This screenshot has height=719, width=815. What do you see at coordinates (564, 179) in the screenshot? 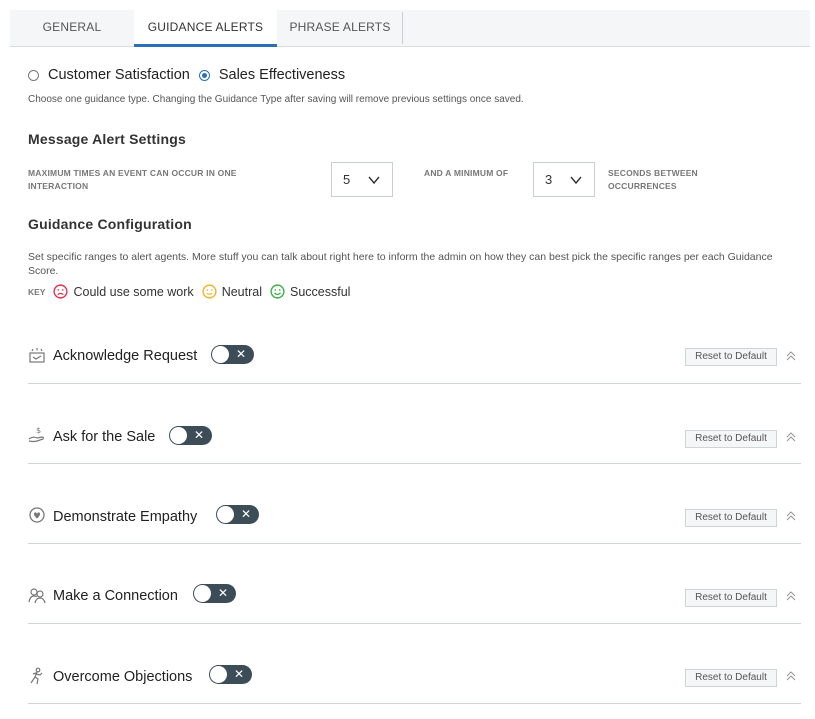
I see `min-seconds-select: 3` at bounding box center [564, 179].